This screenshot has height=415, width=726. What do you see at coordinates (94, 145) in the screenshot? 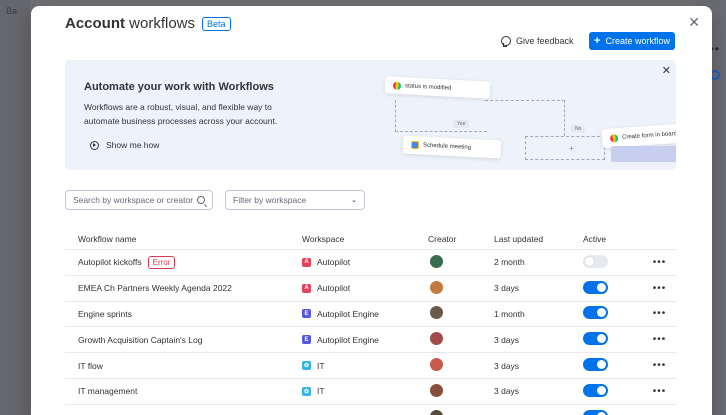
I see `play-icon` at bounding box center [94, 145].